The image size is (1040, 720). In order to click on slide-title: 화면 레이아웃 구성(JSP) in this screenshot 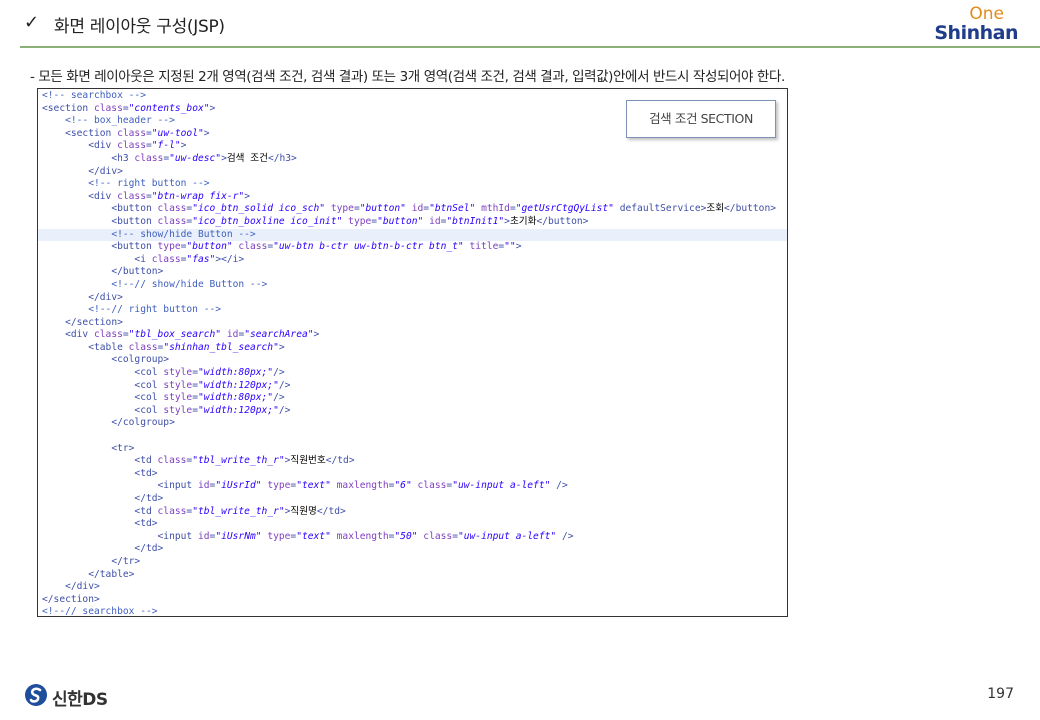, I will do `click(139, 27)`.